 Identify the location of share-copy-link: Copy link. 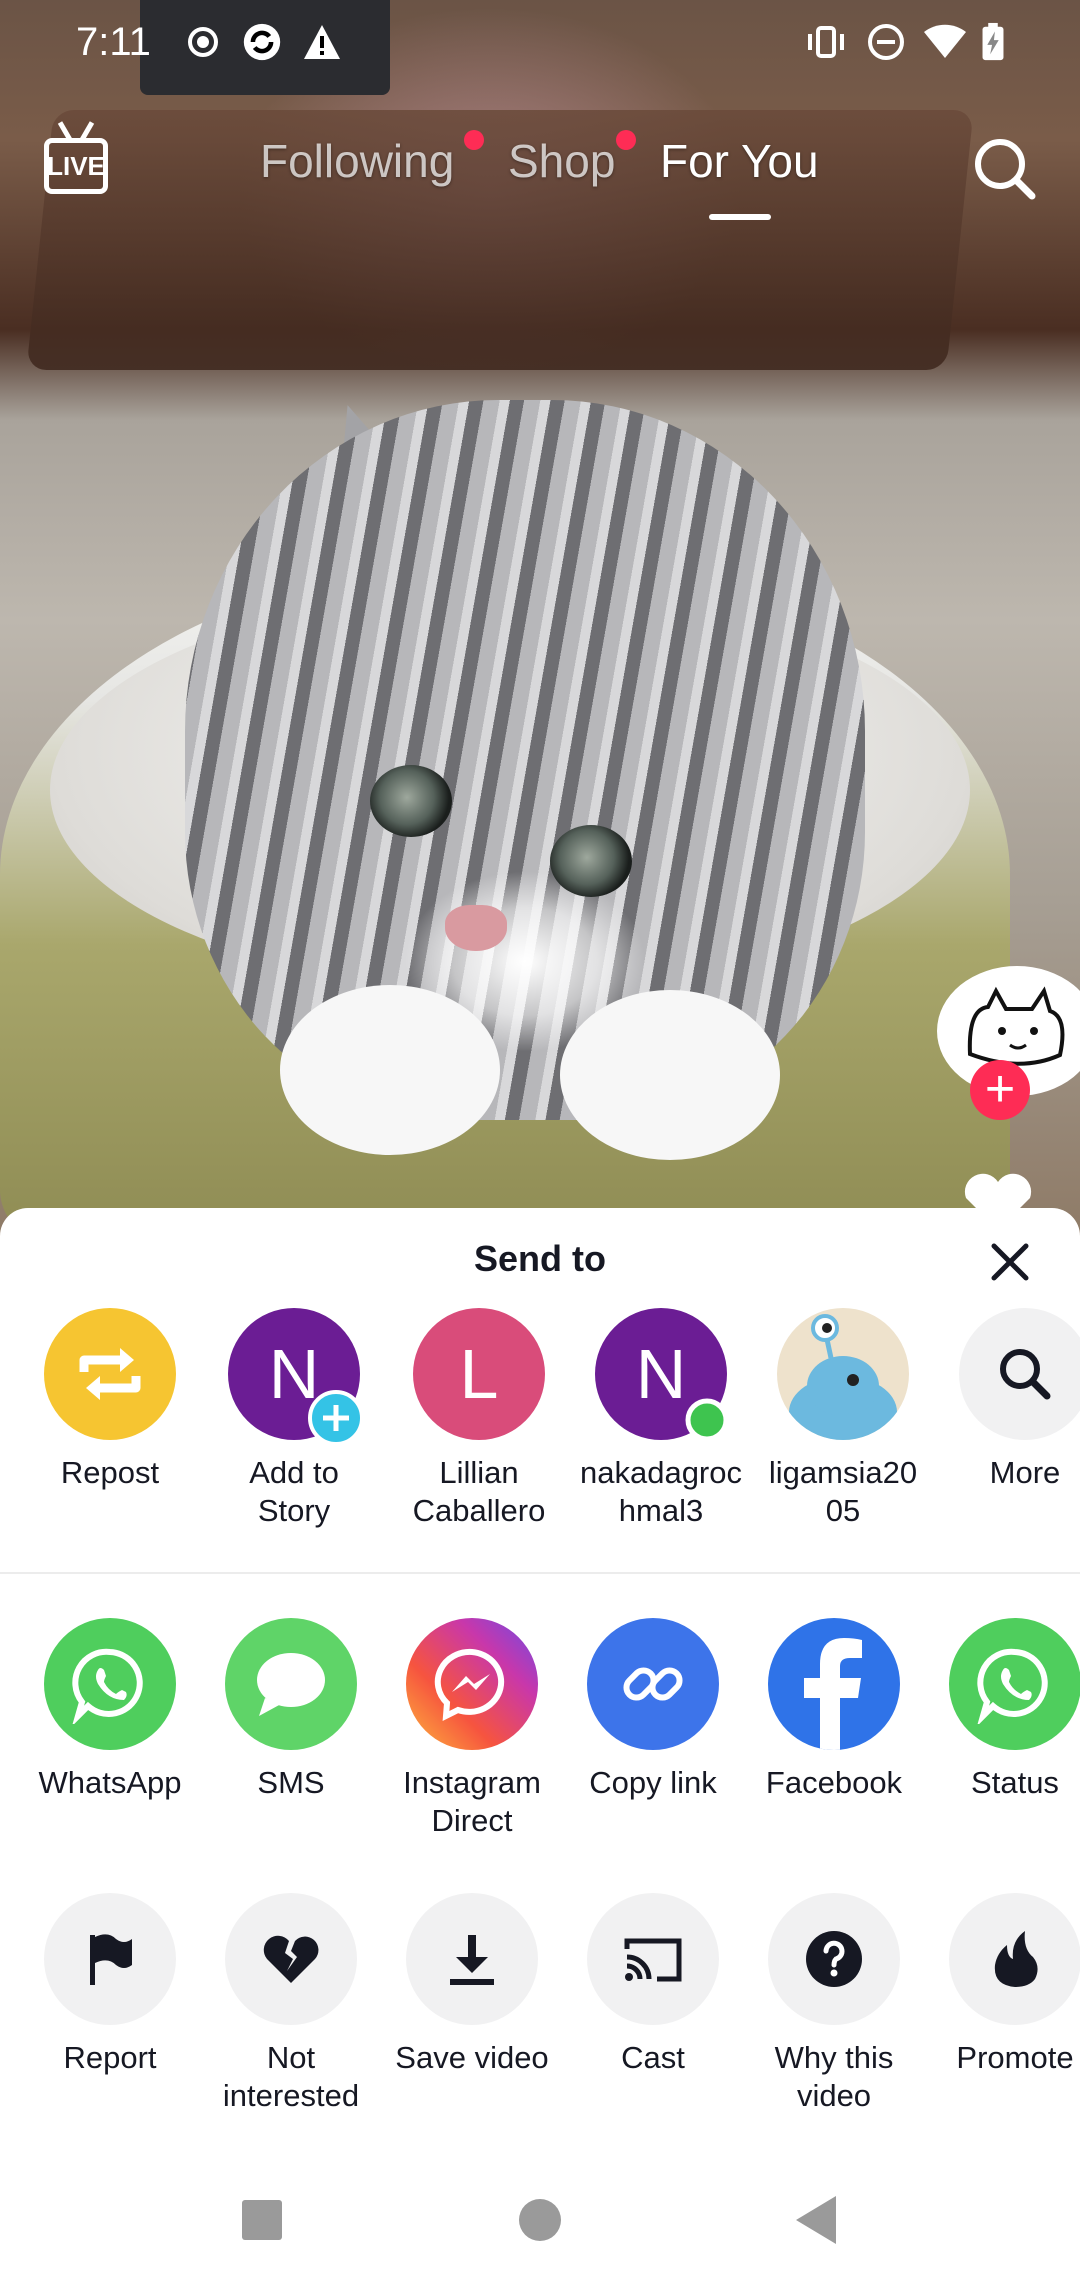
(653, 1710).